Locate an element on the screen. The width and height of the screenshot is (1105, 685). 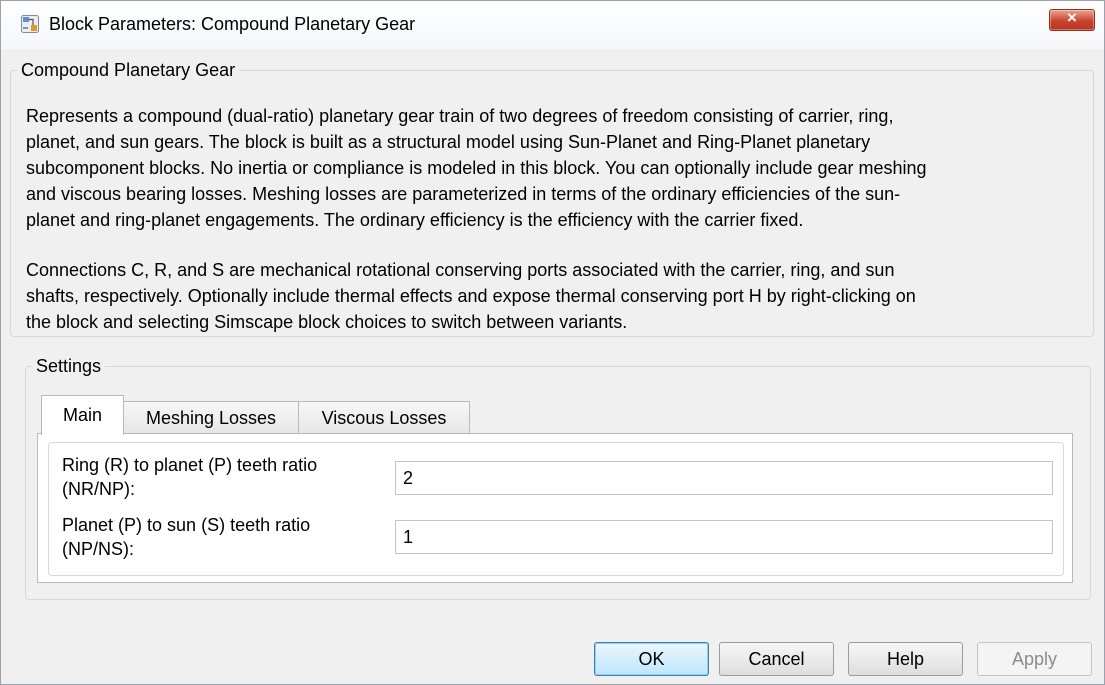
tab-label: Meshing Losses is located at coordinates (211, 418).